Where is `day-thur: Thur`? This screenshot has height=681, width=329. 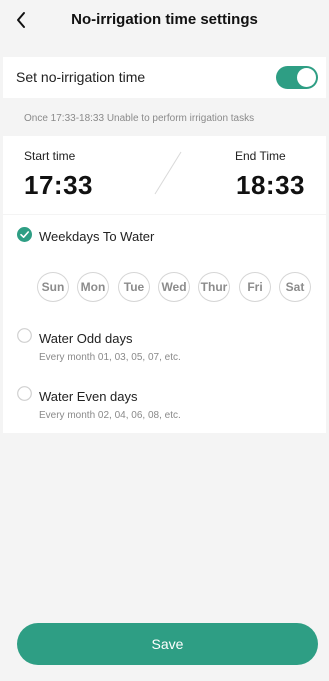
day-thur: Thur is located at coordinates (214, 287).